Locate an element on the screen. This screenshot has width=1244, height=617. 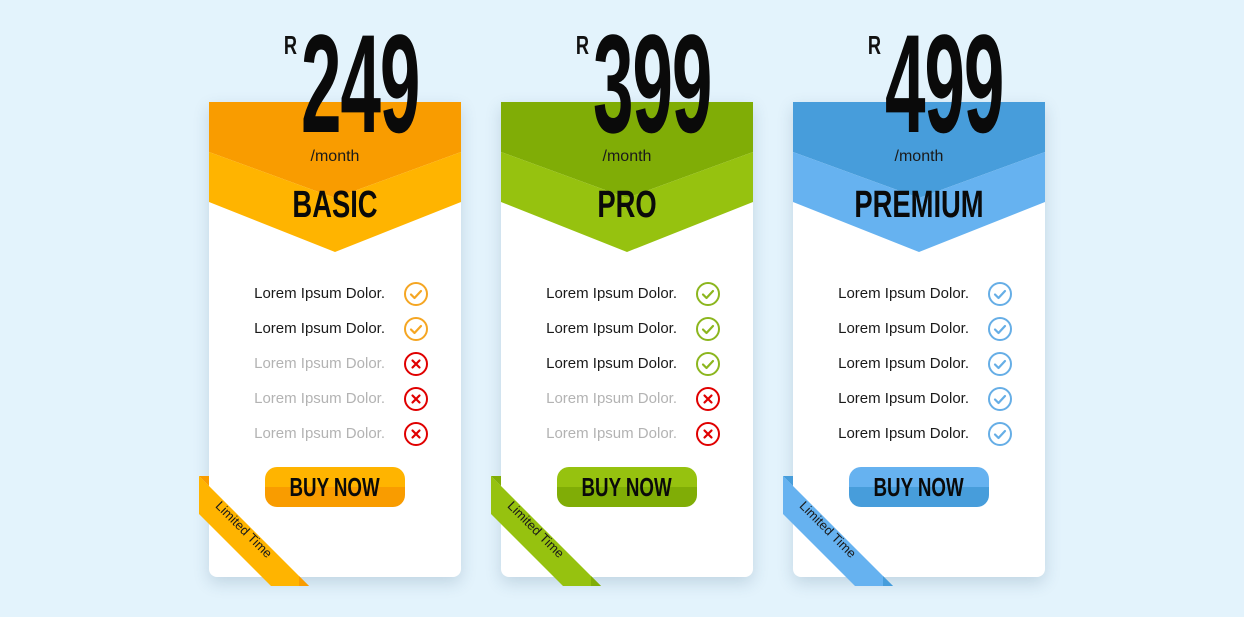
plan-name: PREMIUM is located at coordinates (919, 205).